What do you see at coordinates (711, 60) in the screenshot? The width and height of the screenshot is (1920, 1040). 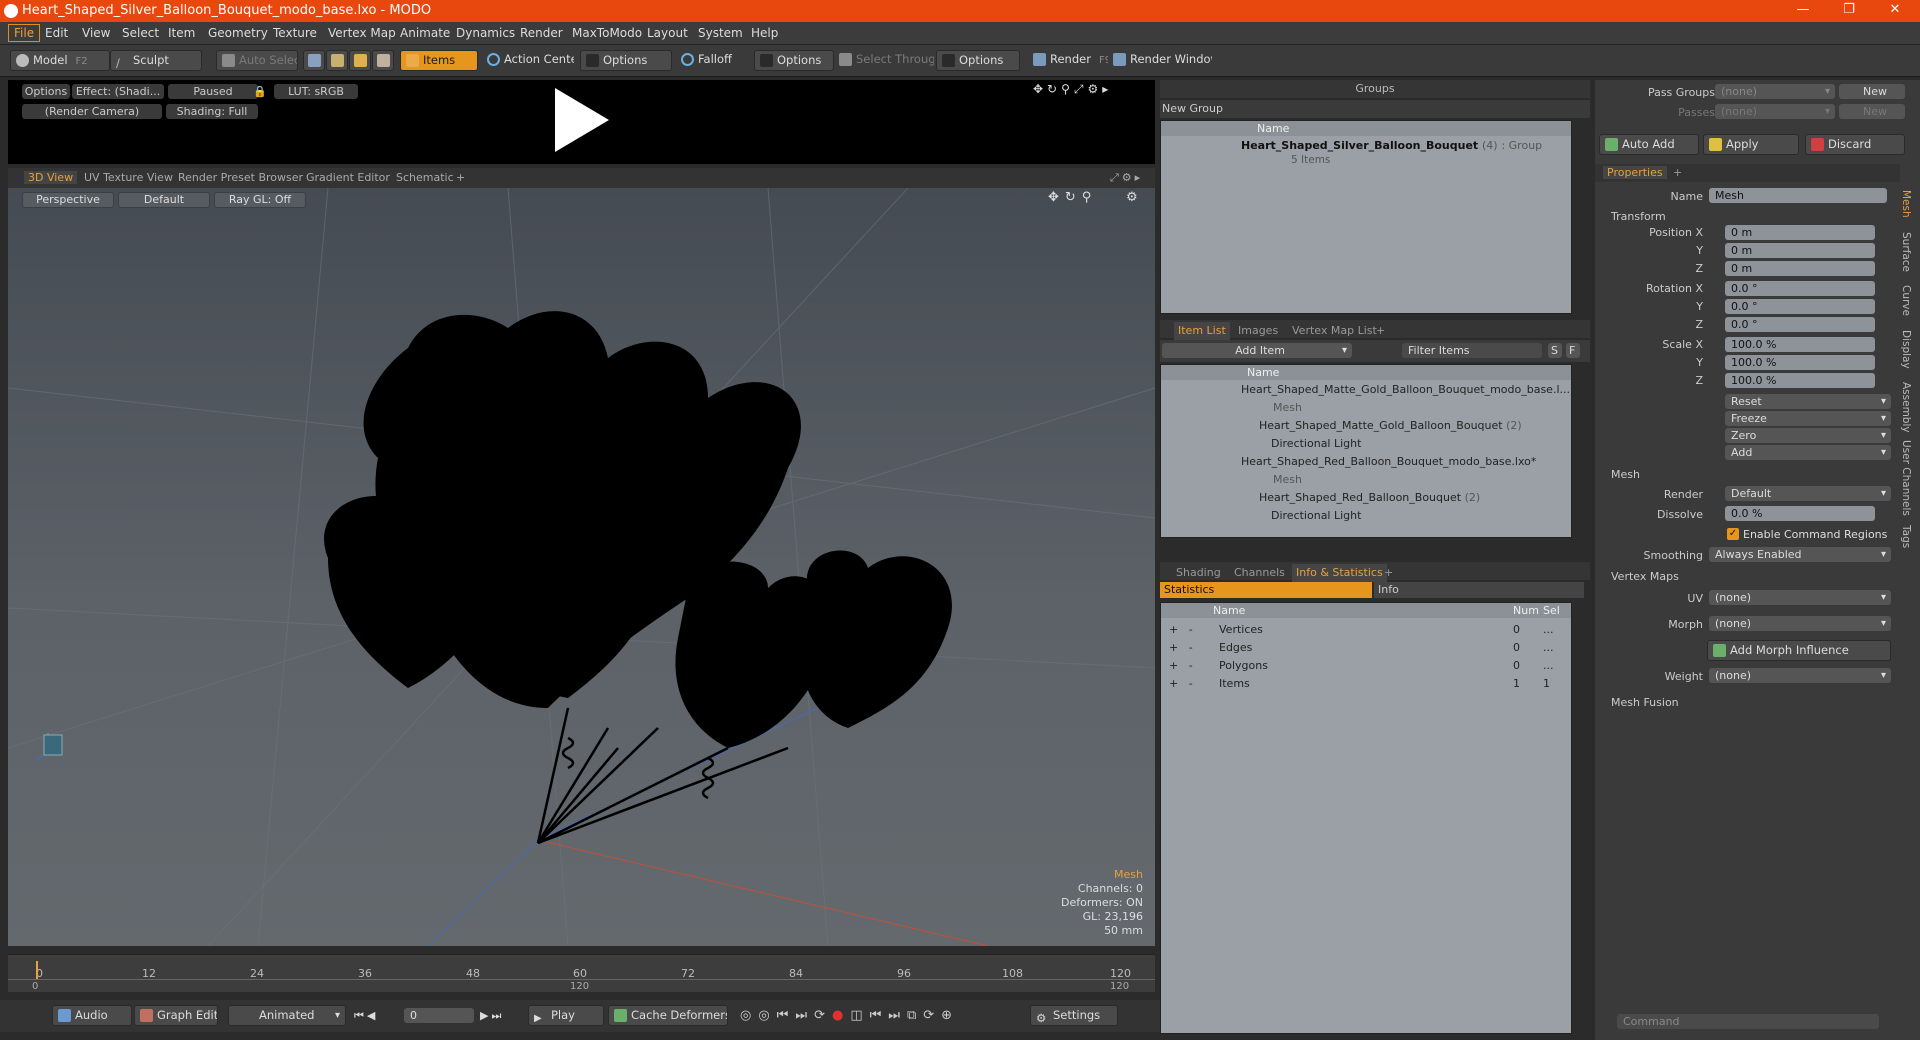 I see `falloff-button: Falloff` at bounding box center [711, 60].